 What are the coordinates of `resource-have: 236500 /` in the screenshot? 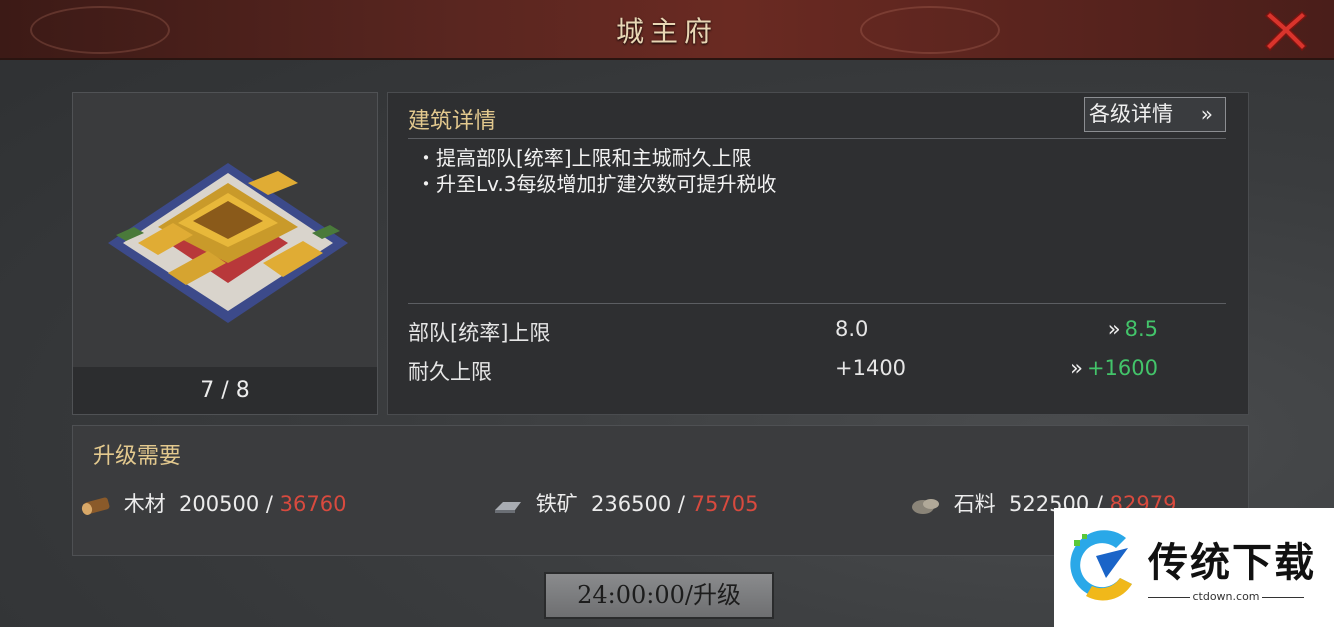 It's located at (641, 504).